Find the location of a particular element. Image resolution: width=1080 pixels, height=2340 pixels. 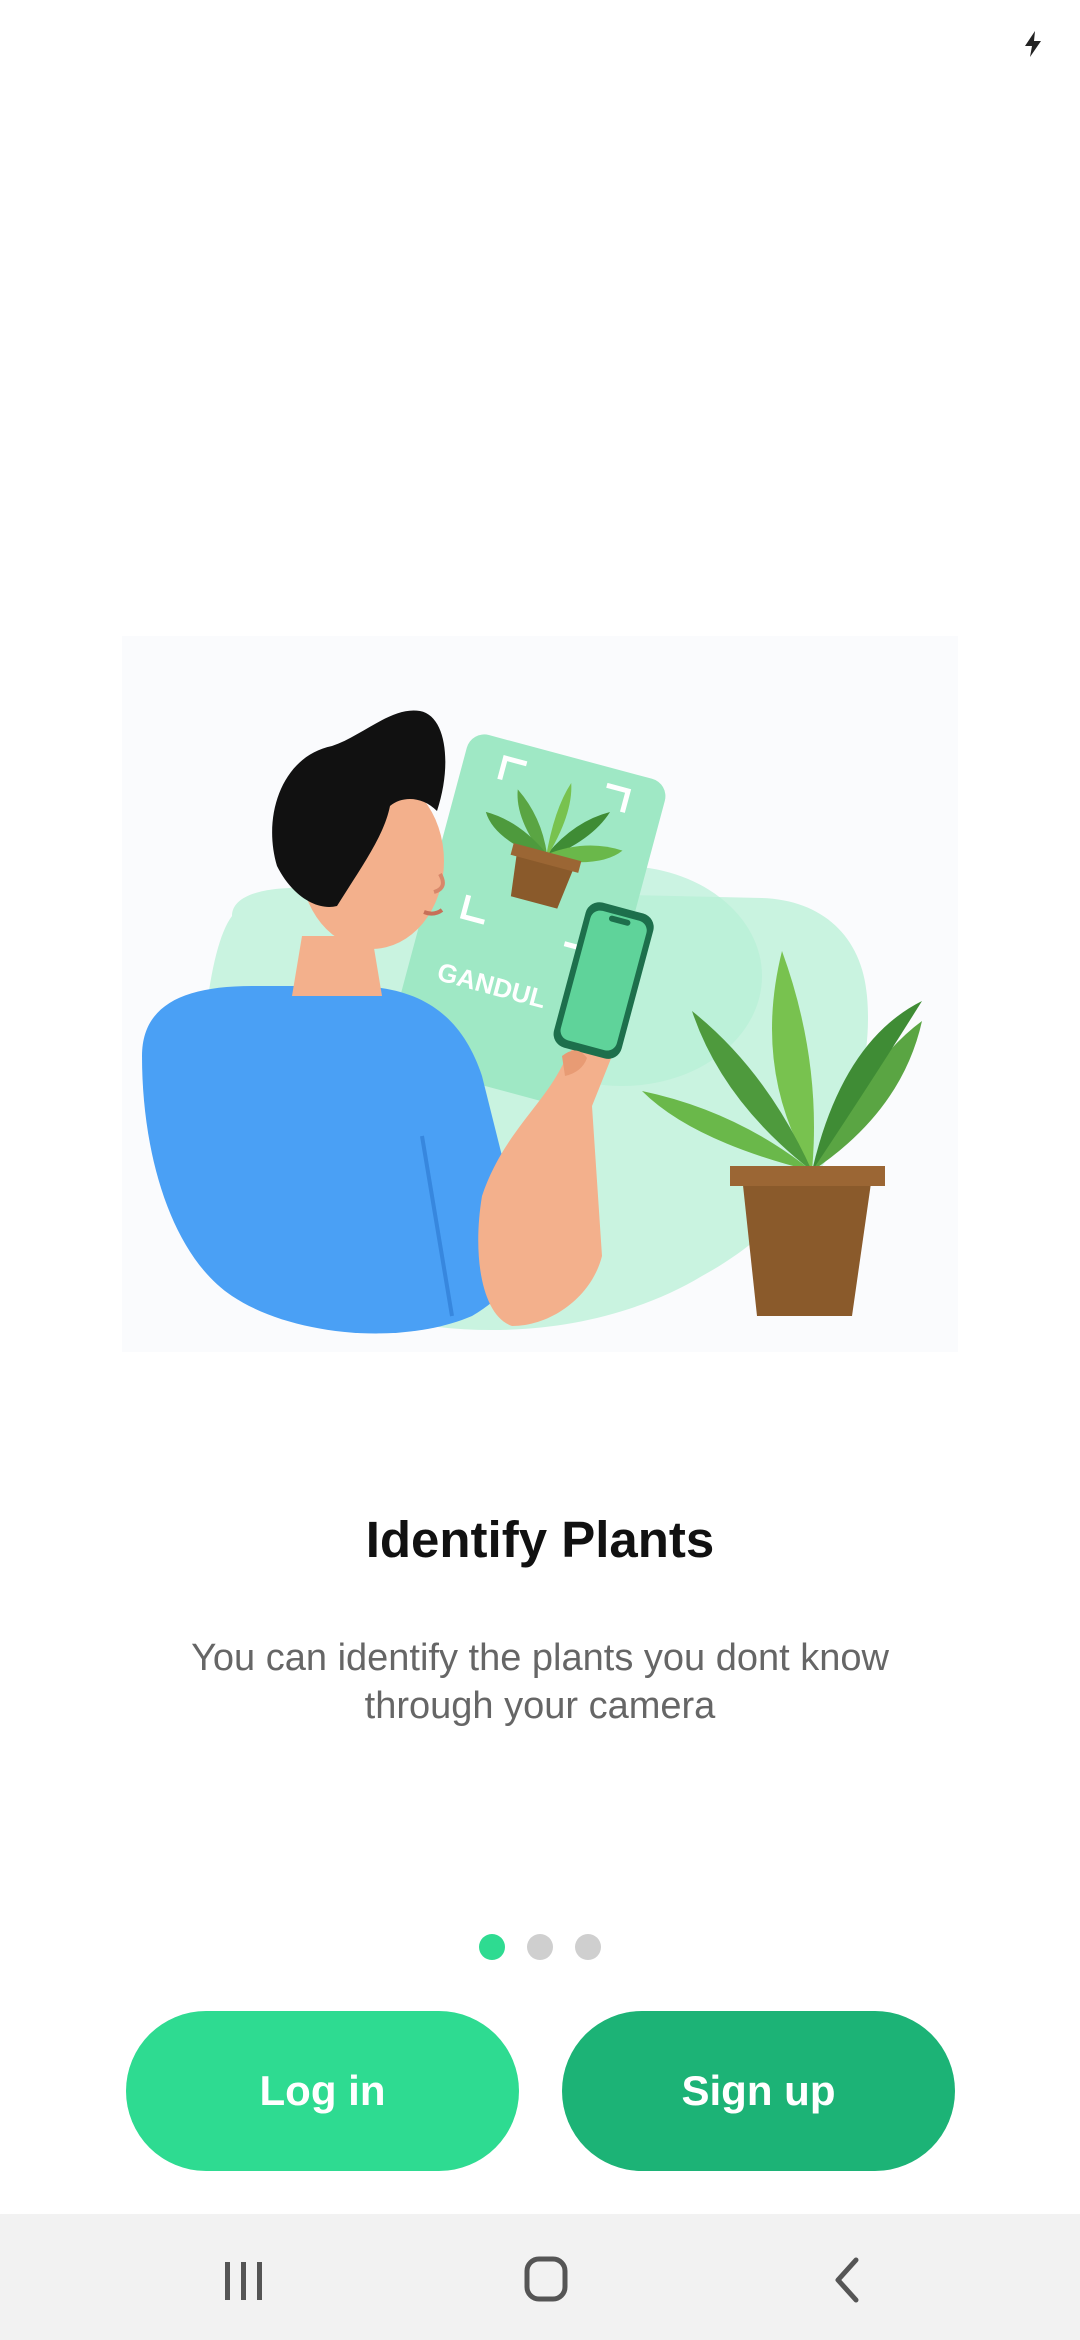

signup-button: Sign up is located at coordinates (758, 2091).